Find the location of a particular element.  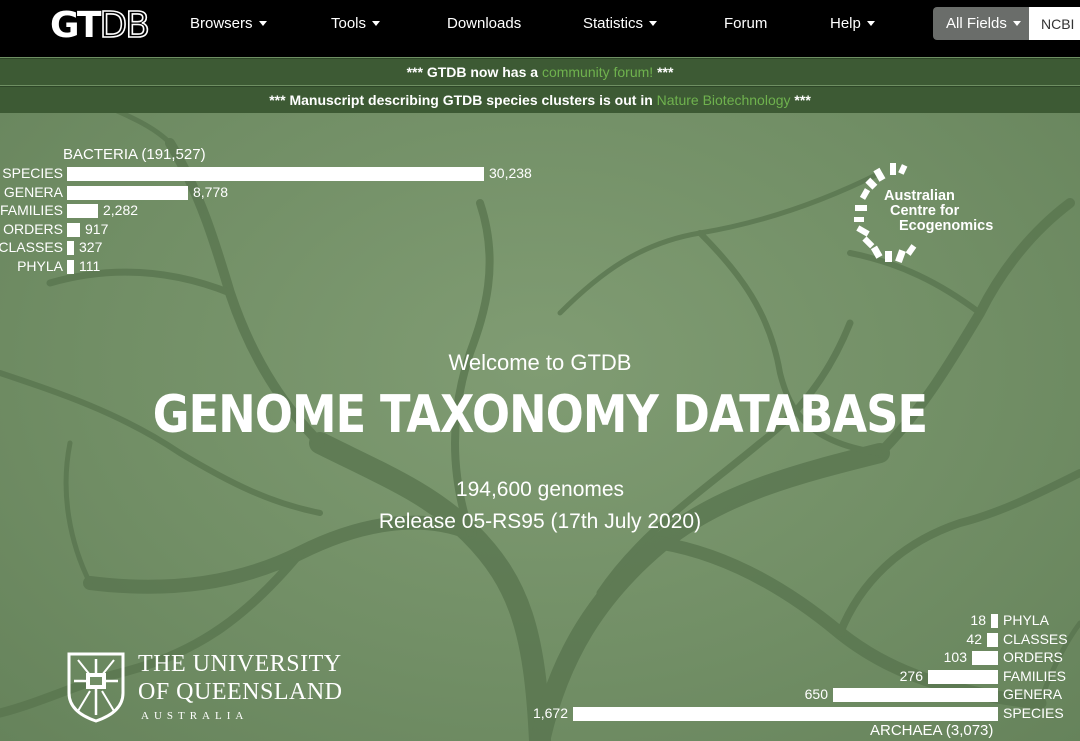

bacteria-row-label: FAMILIES is located at coordinates (31, 210).